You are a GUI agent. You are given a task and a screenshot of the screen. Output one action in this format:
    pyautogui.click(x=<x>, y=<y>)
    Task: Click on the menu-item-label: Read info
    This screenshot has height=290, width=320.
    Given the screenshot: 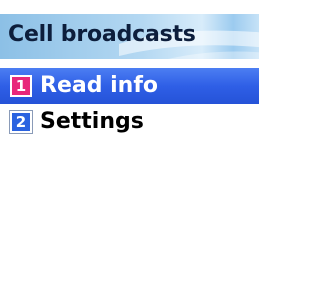 What is the action you would take?
    pyautogui.click(x=99, y=85)
    